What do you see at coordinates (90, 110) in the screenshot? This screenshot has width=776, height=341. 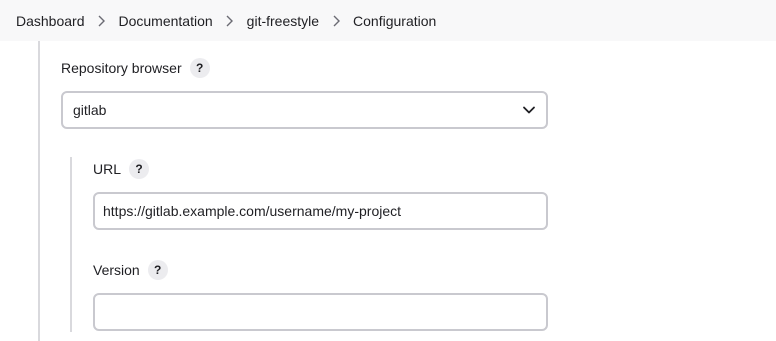 I see `repository-browser-selected-value: gitlab` at bounding box center [90, 110].